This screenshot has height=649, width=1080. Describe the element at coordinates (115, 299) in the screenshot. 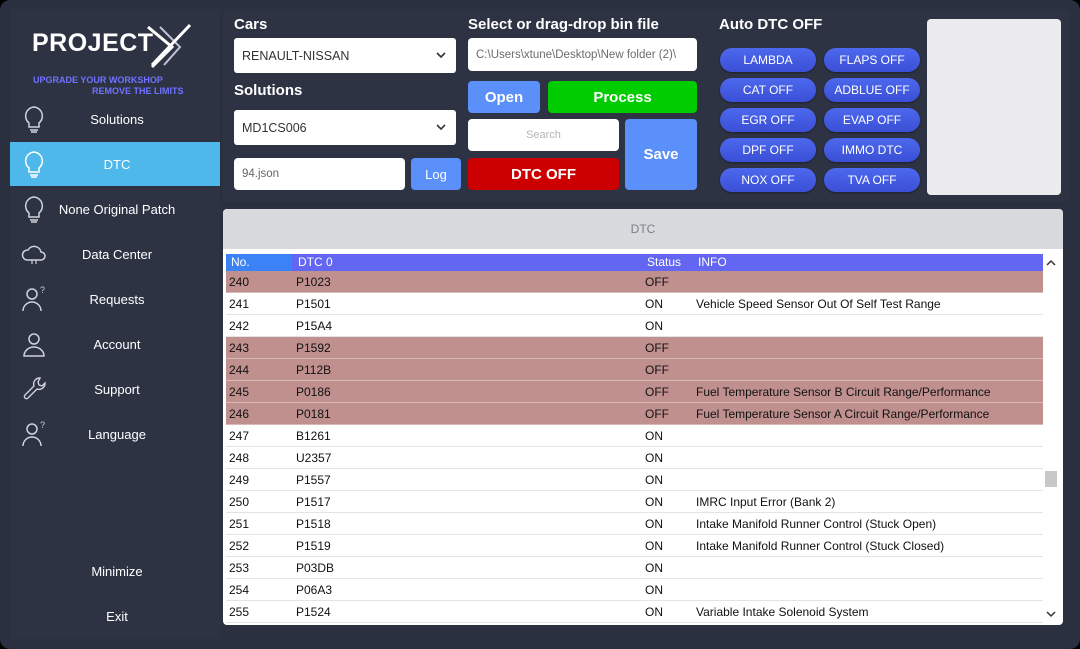

I see `sidebar-item-requests: ? Requests` at that location.